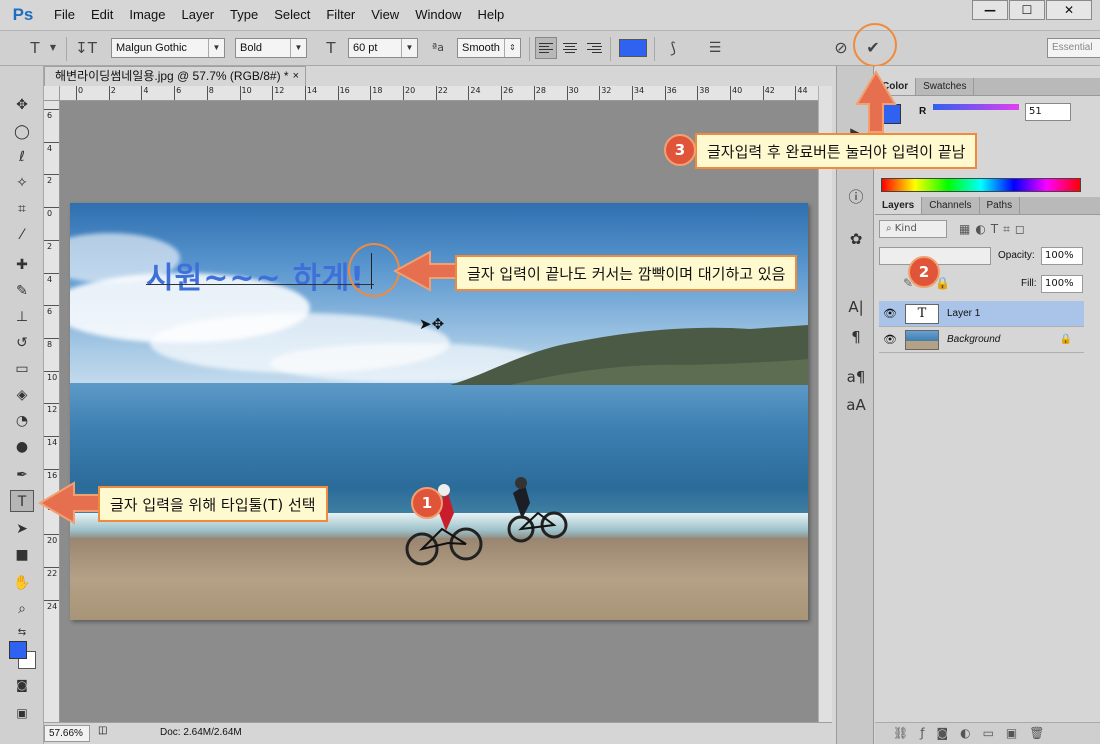  What do you see at coordinates (427, 503) in the screenshot?
I see `callout-badge-1: 1` at bounding box center [427, 503].